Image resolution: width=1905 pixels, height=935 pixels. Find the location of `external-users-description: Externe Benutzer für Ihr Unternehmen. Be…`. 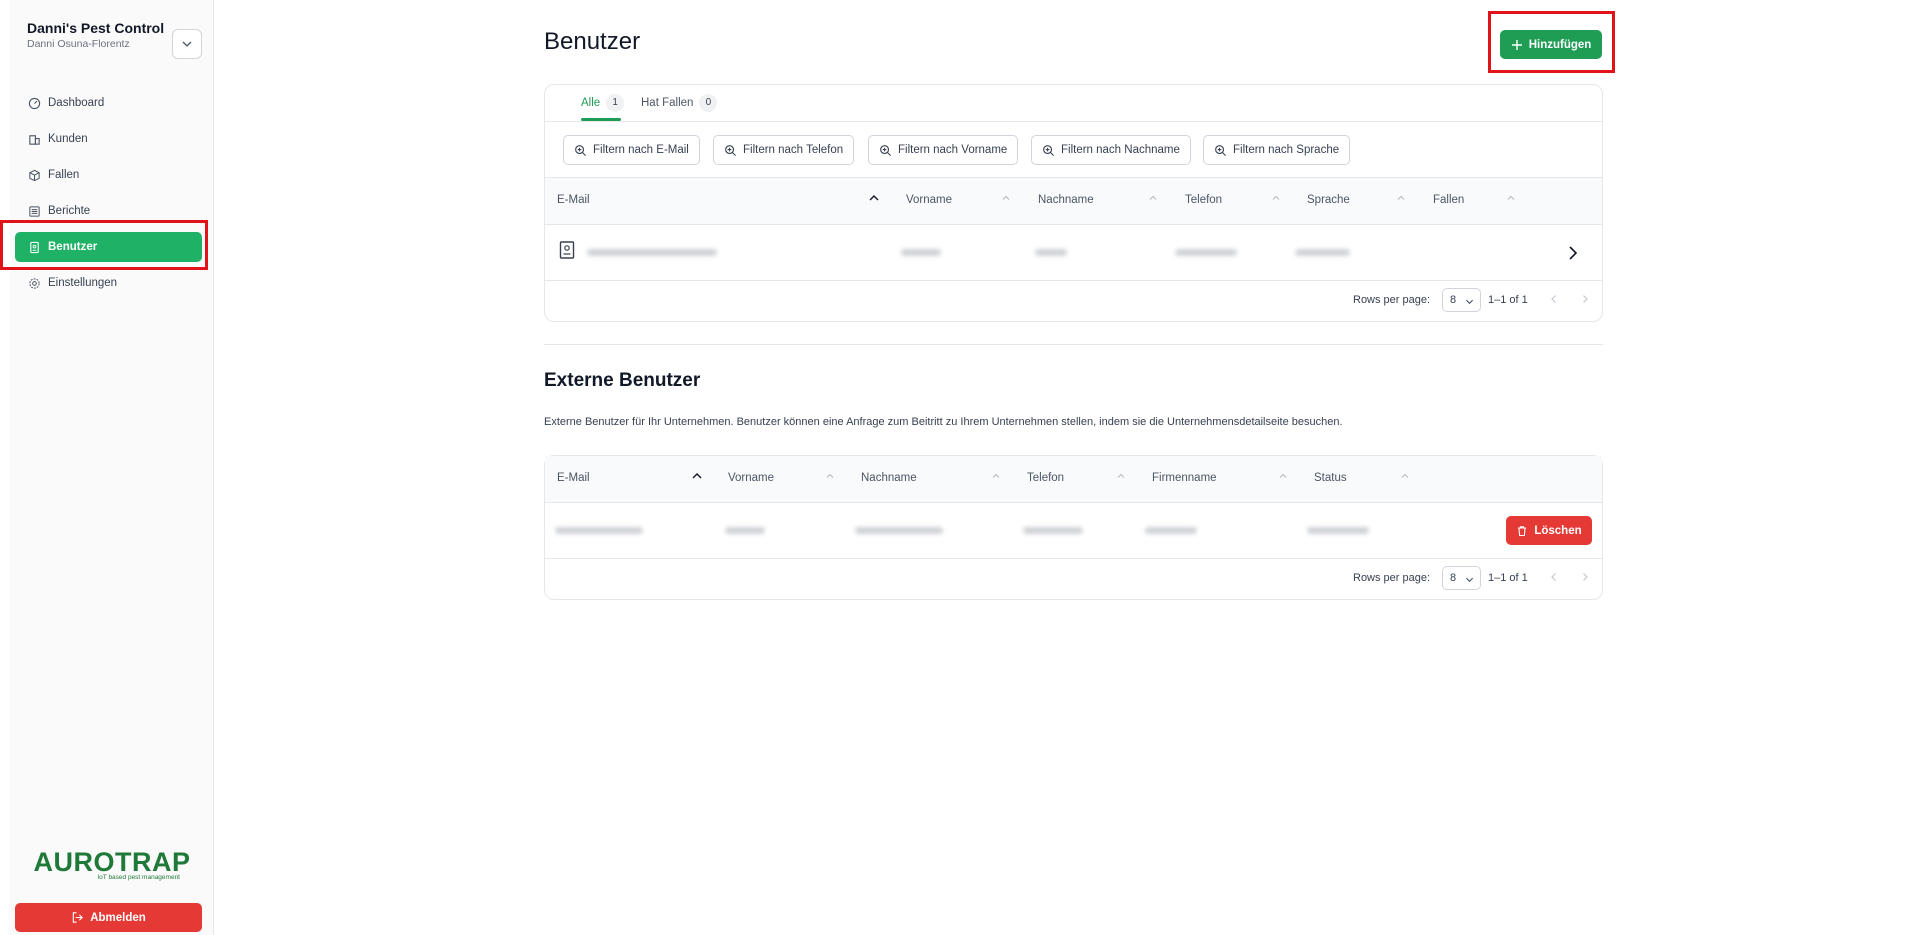

external-users-description: Externe Benutzer für Ihr Unternehmen. Be… is located at coordinates (943, 422).